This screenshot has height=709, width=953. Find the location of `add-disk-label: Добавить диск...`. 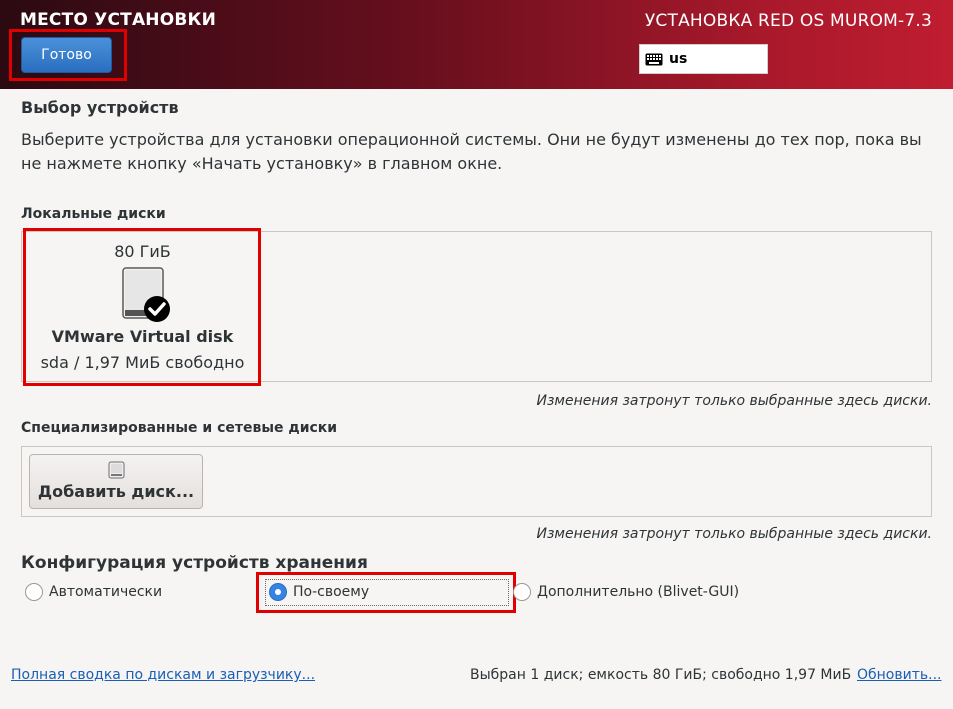

add-disk-label: Добавить диск... is located at coordinates (116, 491).